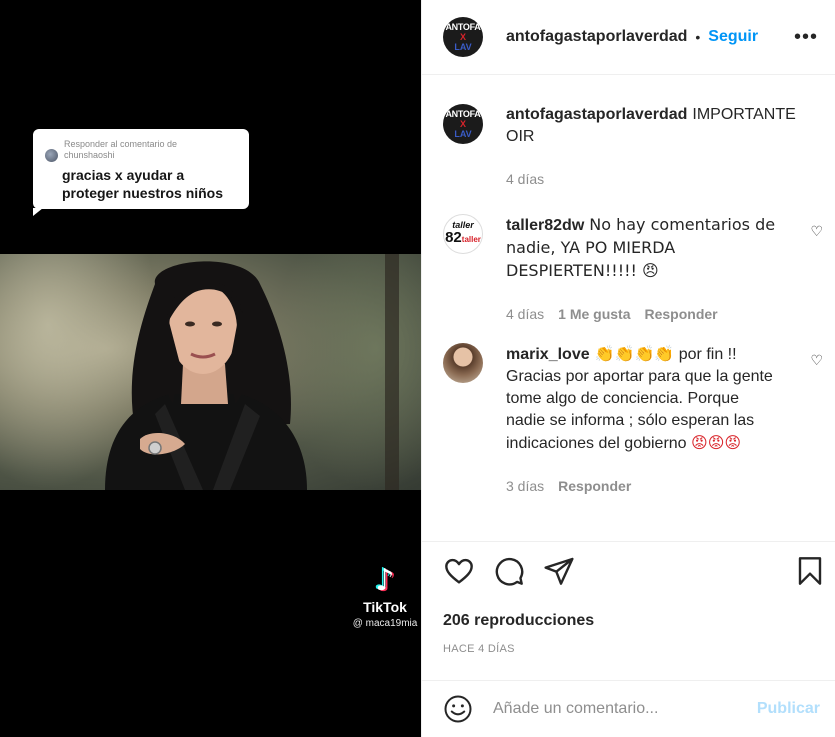 Image resolution: width=835 pixels, height=737 pixels. Describe the element at coordinates (559, 571) in the screenshot. I see `share-icon` at that location.